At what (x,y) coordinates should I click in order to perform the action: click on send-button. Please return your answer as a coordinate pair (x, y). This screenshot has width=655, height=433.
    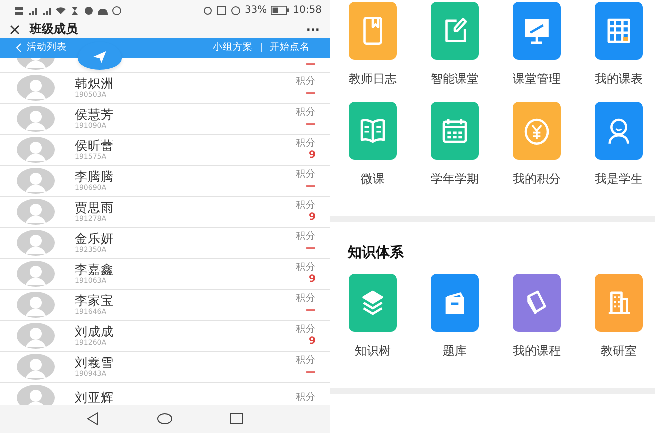
    Looking at the image, I should click on (100, 56).